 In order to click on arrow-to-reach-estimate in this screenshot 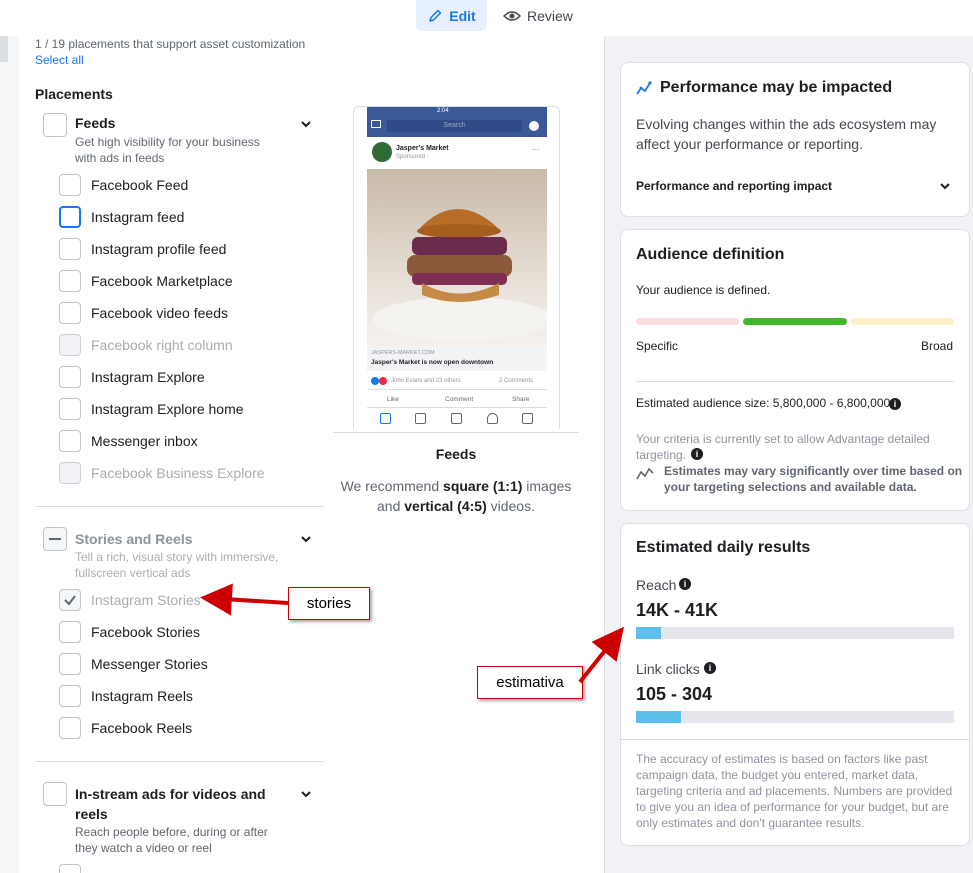, I will do `click(601, 655)`.